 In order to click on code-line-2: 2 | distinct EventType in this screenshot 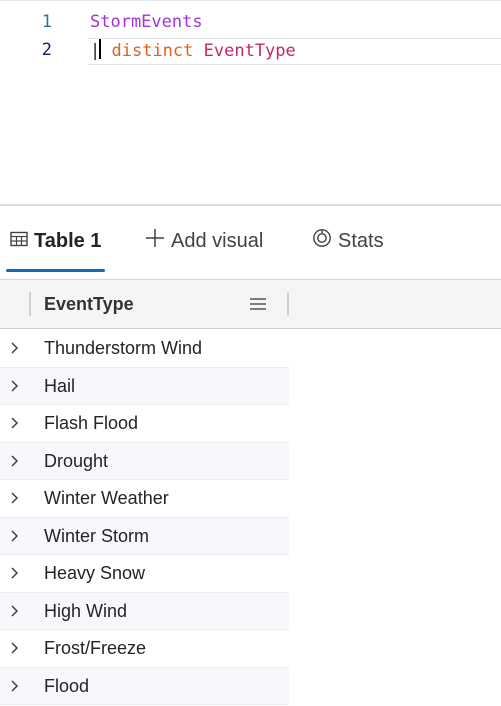, I will do `click(250, 51)`.